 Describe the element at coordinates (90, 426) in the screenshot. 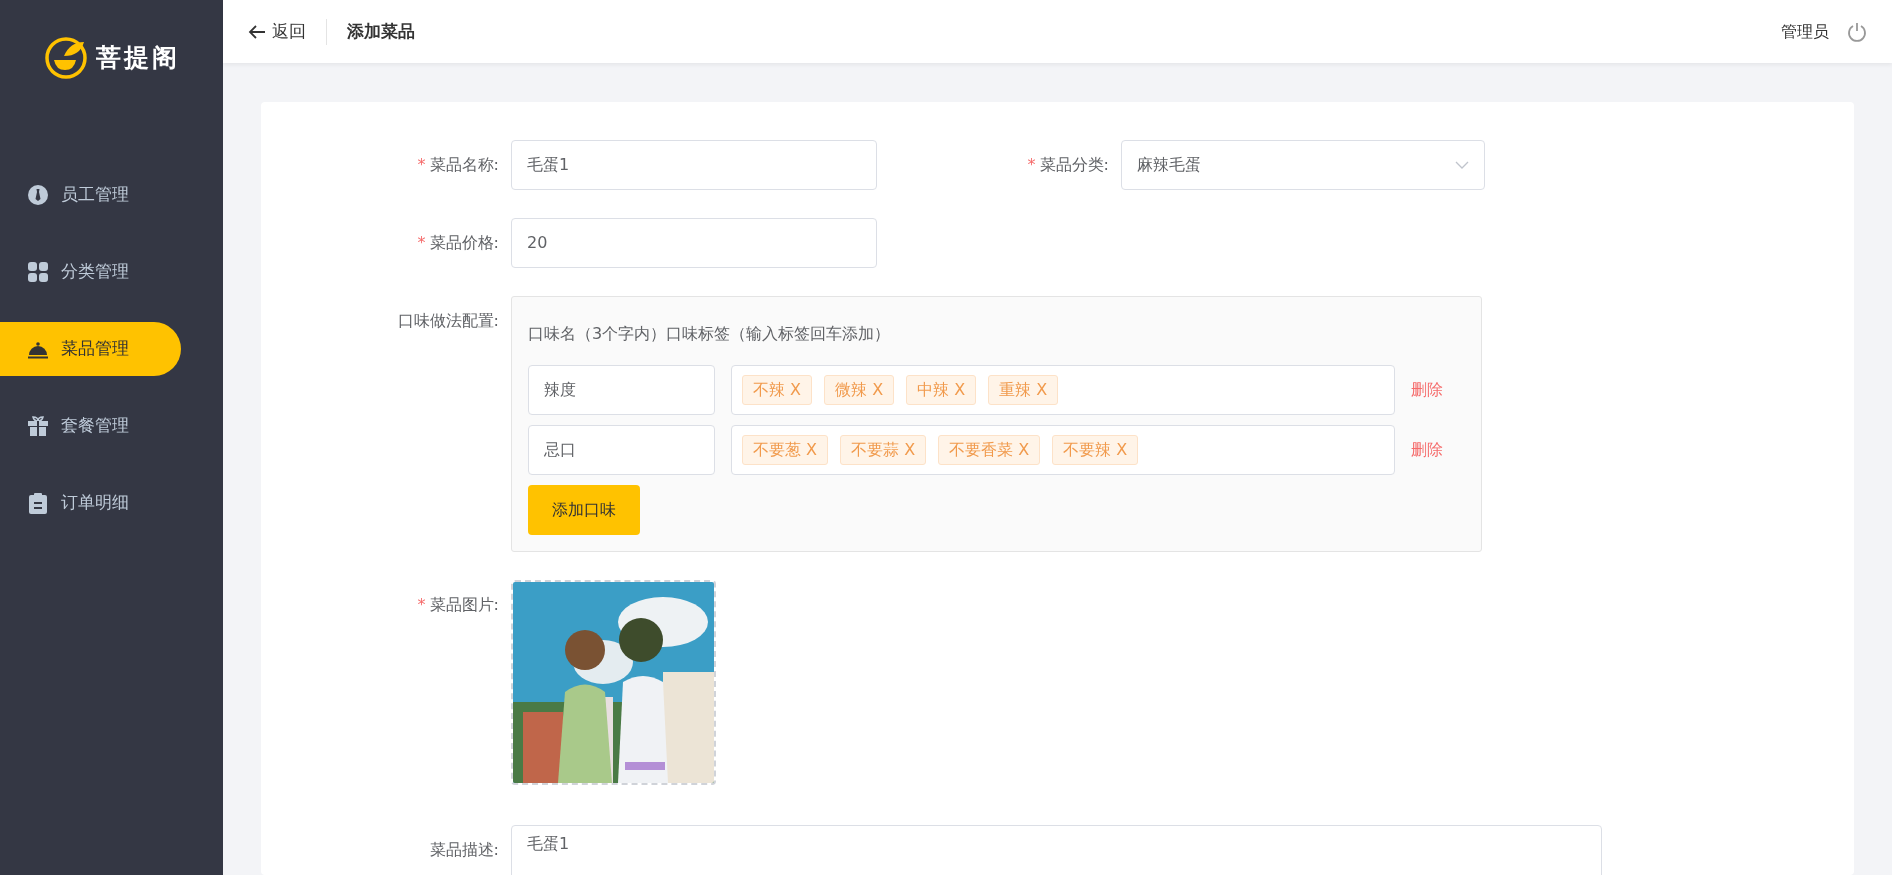

I see `sidebar-item: 套餐管理` at that location.